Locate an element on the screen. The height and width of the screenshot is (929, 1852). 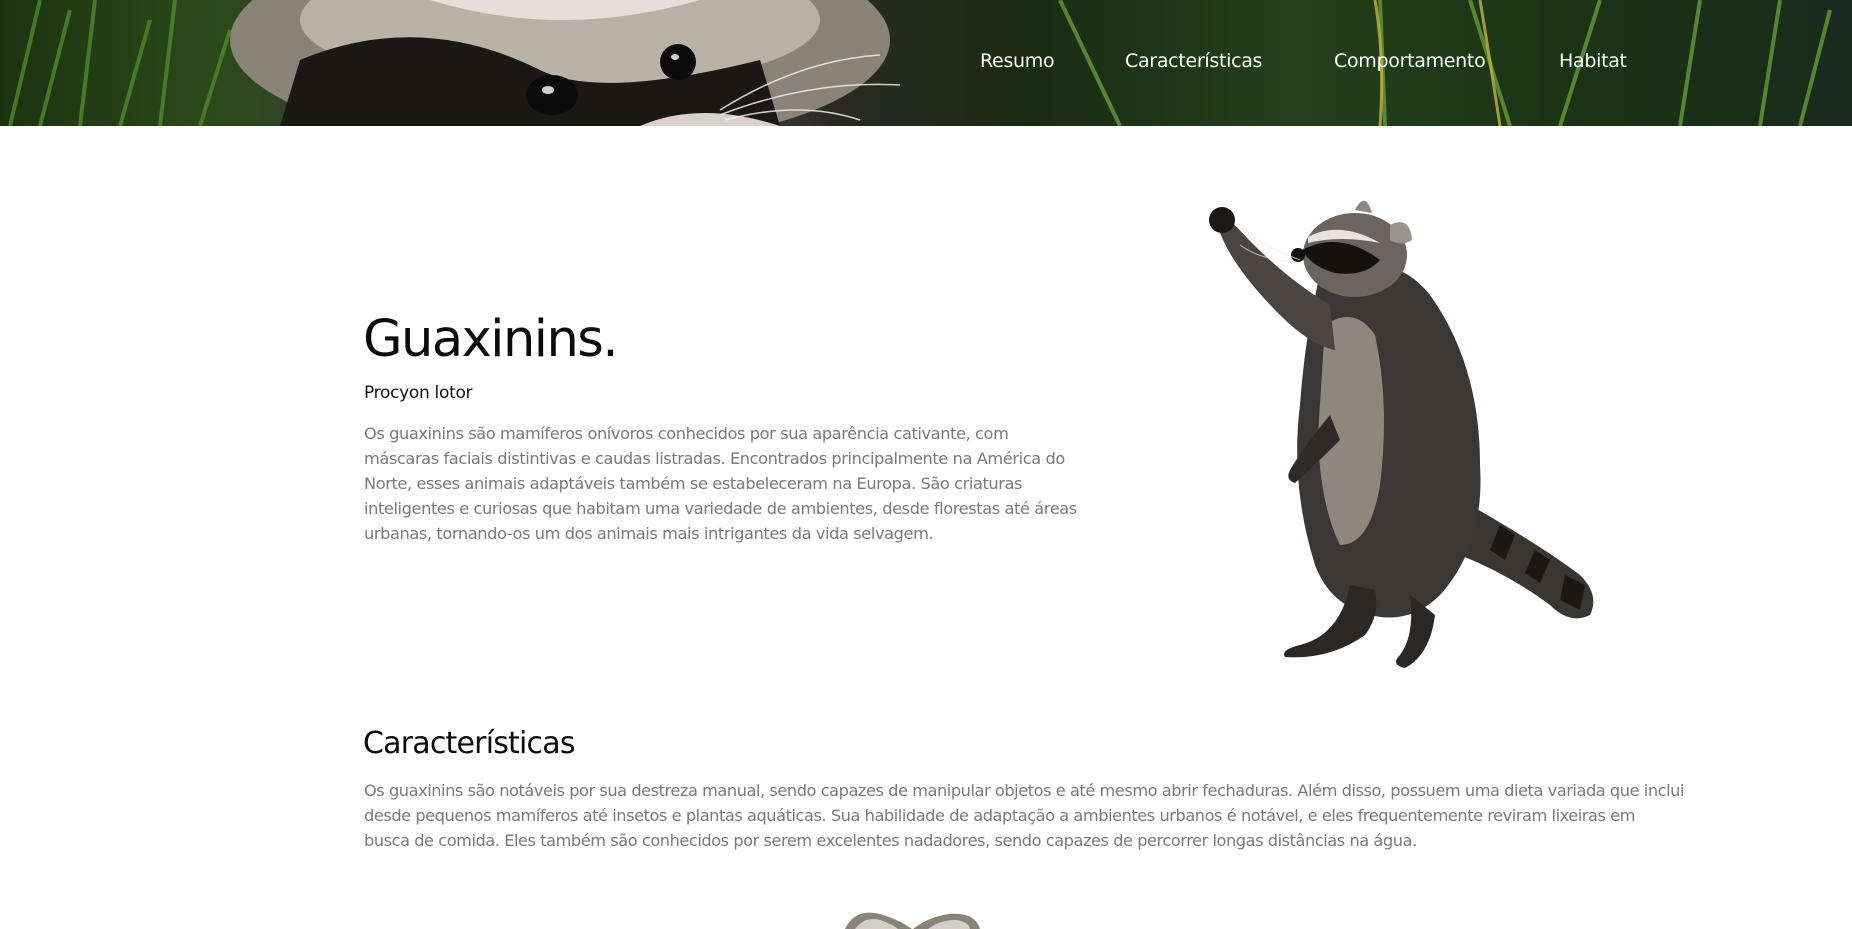
standing-raccoon-image is located at coordinates (1401, 434).